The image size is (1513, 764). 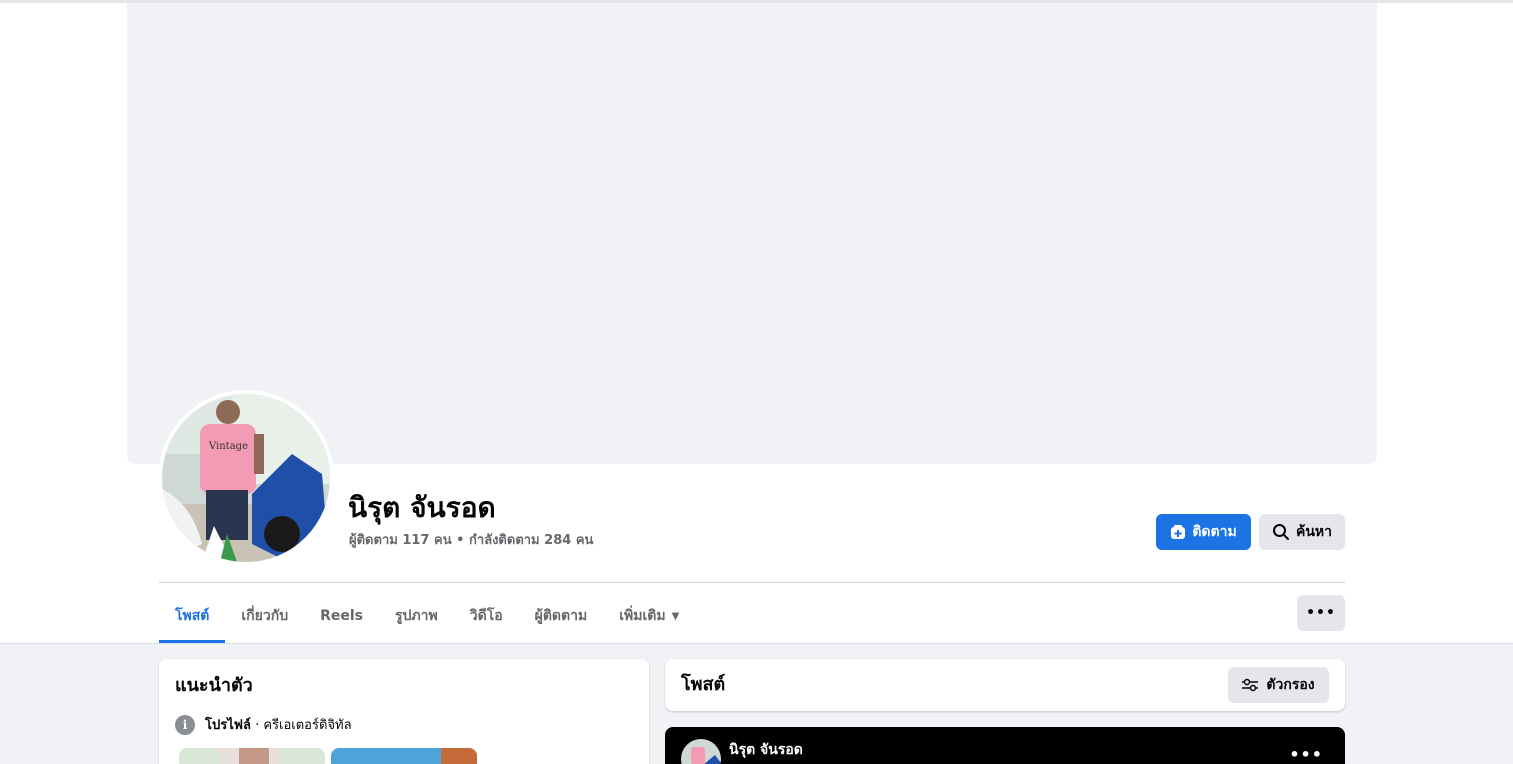 What do you see at coordinates (185, 724) in the screenshot?
I see `info-icon: i` at bounding box center [185, 724].